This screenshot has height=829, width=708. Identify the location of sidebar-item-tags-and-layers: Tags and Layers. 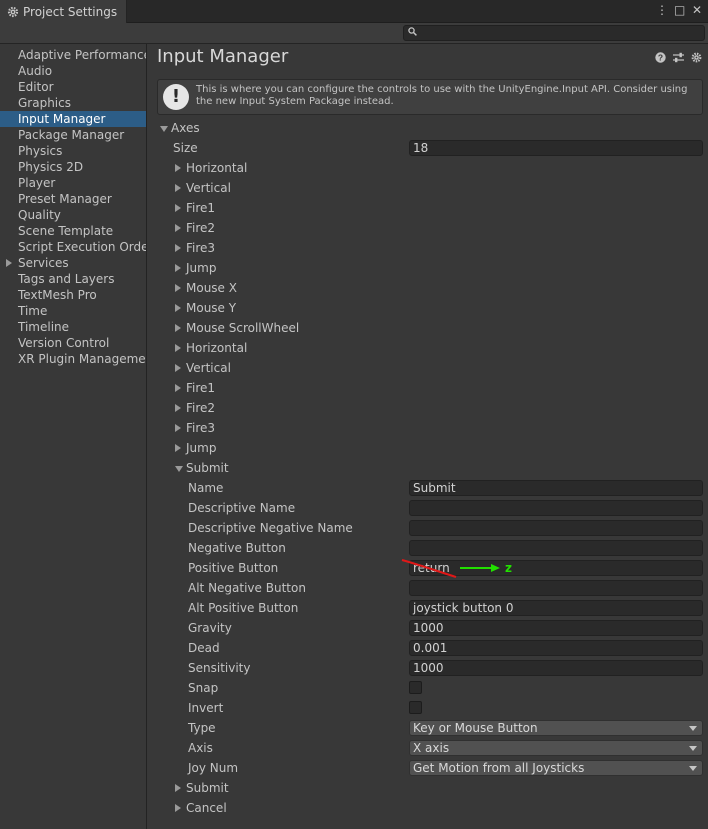
(73, 279).